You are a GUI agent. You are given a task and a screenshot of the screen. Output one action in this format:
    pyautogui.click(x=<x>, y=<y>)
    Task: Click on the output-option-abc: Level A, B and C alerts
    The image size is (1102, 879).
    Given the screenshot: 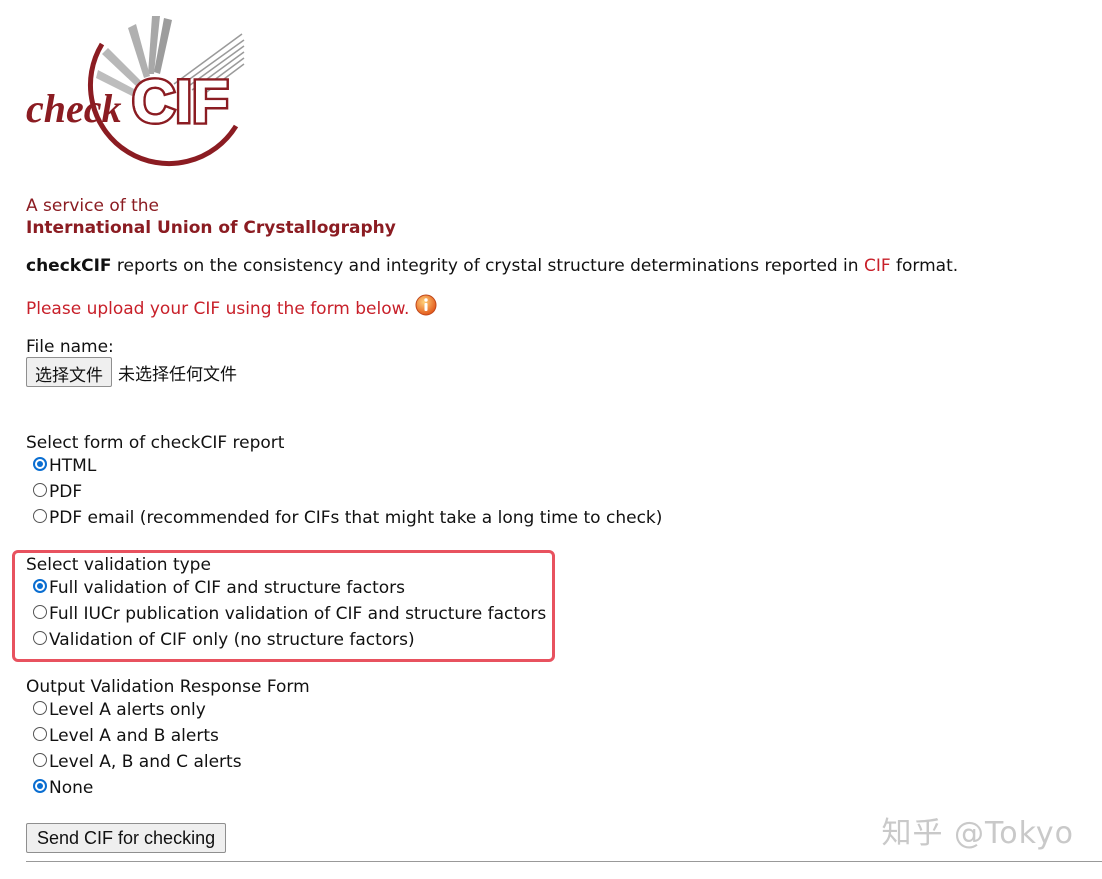 What is the action you would take?
    pyautogui.click(x=168, y=762)
    